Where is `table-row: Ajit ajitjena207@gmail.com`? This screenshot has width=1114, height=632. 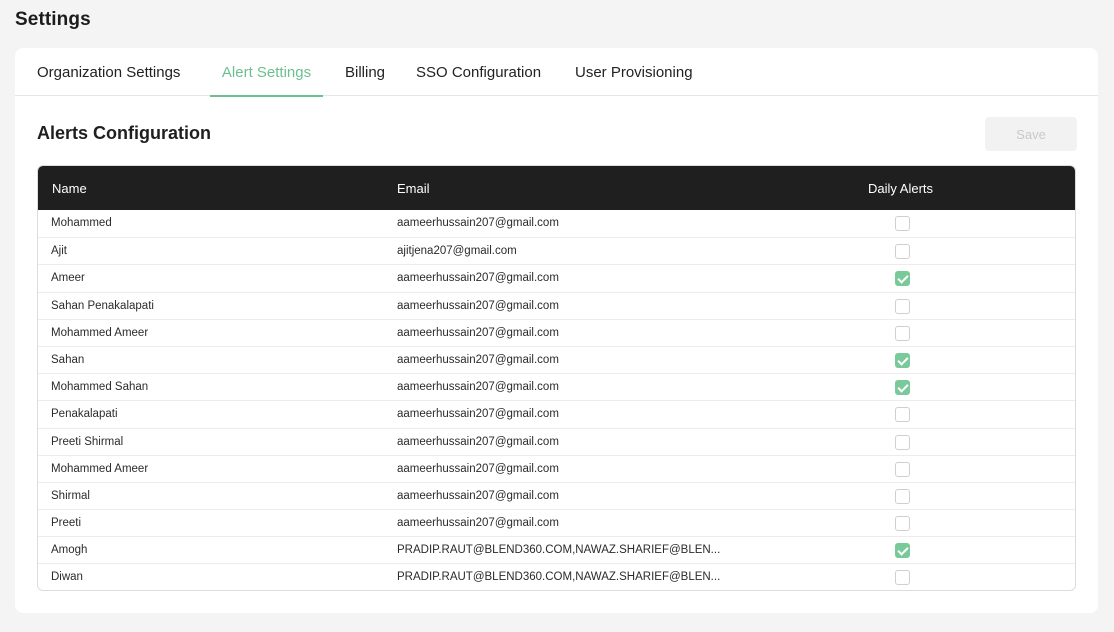 table-row: Ajit ajitjena207@gmail.com is located at coordinates (556, 250).